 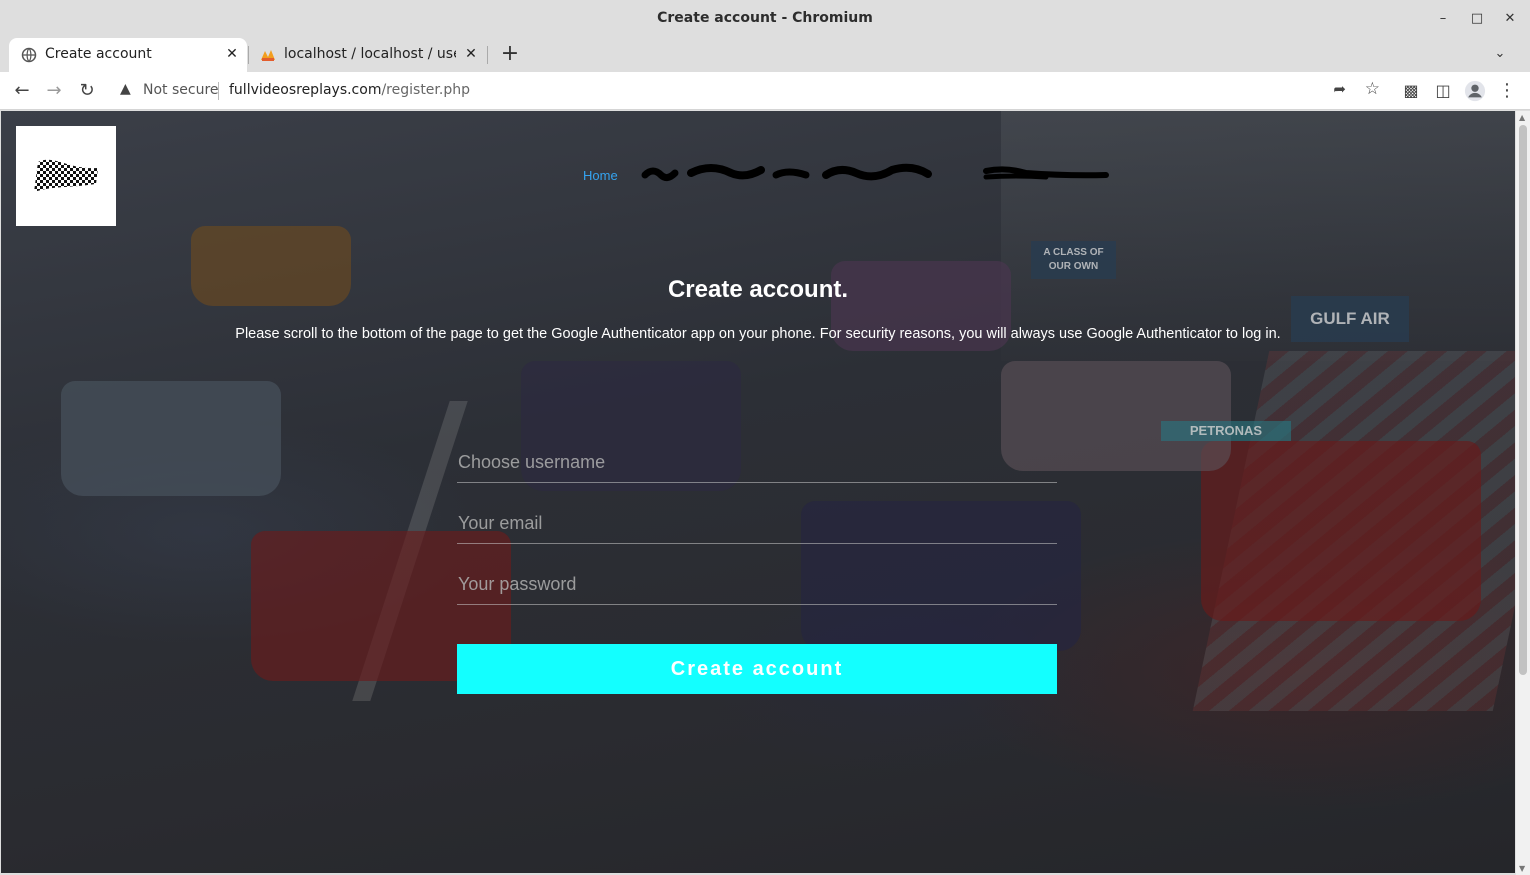 I want to click on forward-arrow-icon: →, so click(x=54, y=91).